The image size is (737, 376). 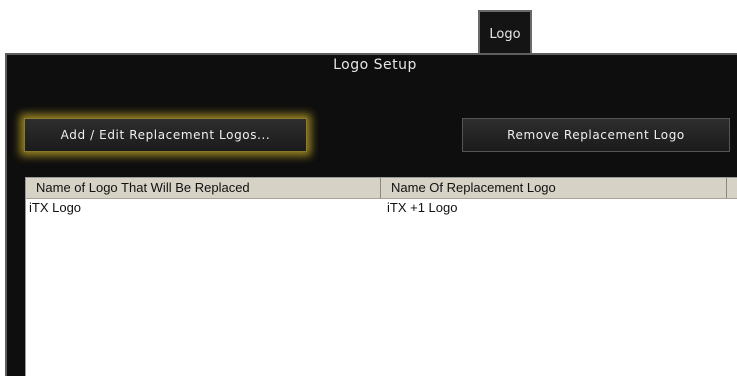 I want to click on column-header-replacement-logo: Name Of Replacement Logo, so click(x=554, y=188).